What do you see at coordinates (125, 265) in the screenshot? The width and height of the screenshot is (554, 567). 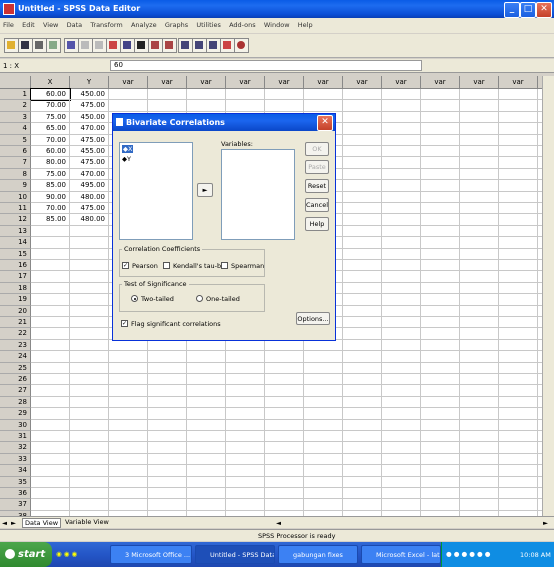 I see `pearson-checkbox: ✓` at bounding box center [125, 265].